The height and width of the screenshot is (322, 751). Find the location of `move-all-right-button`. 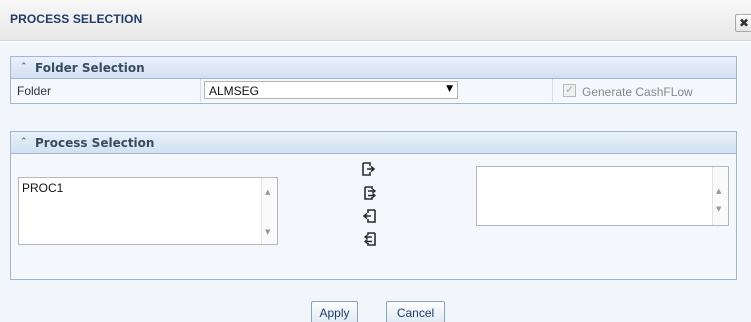

move-all-right-button is located at coordinates (371, 193).